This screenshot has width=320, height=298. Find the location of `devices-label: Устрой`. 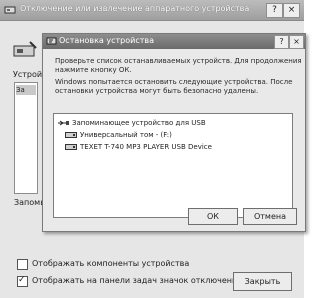

devices-label: Устрой is located at coordinates (28, 74).